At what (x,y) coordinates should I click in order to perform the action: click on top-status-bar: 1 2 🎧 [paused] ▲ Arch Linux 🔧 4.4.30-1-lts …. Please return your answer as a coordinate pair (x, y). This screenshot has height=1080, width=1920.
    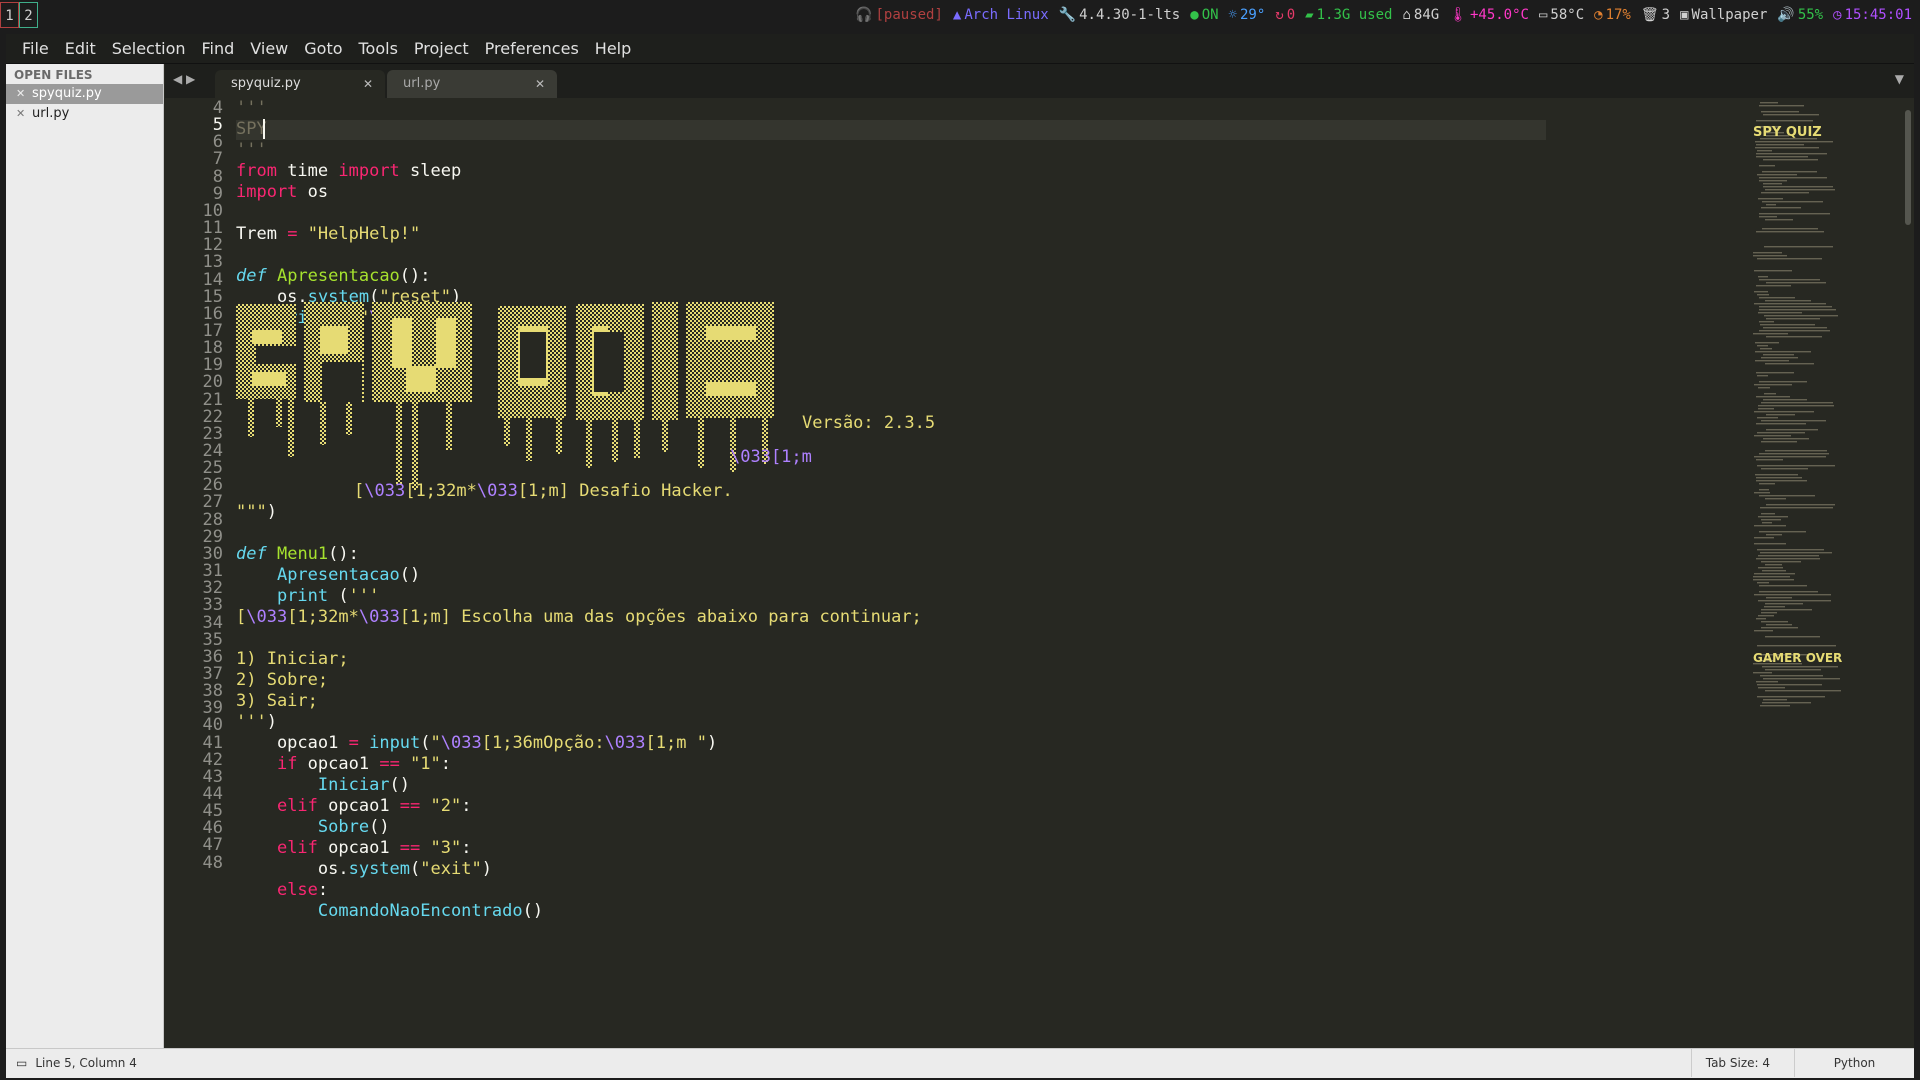
    Looking at the image, I should click on (960, 15).